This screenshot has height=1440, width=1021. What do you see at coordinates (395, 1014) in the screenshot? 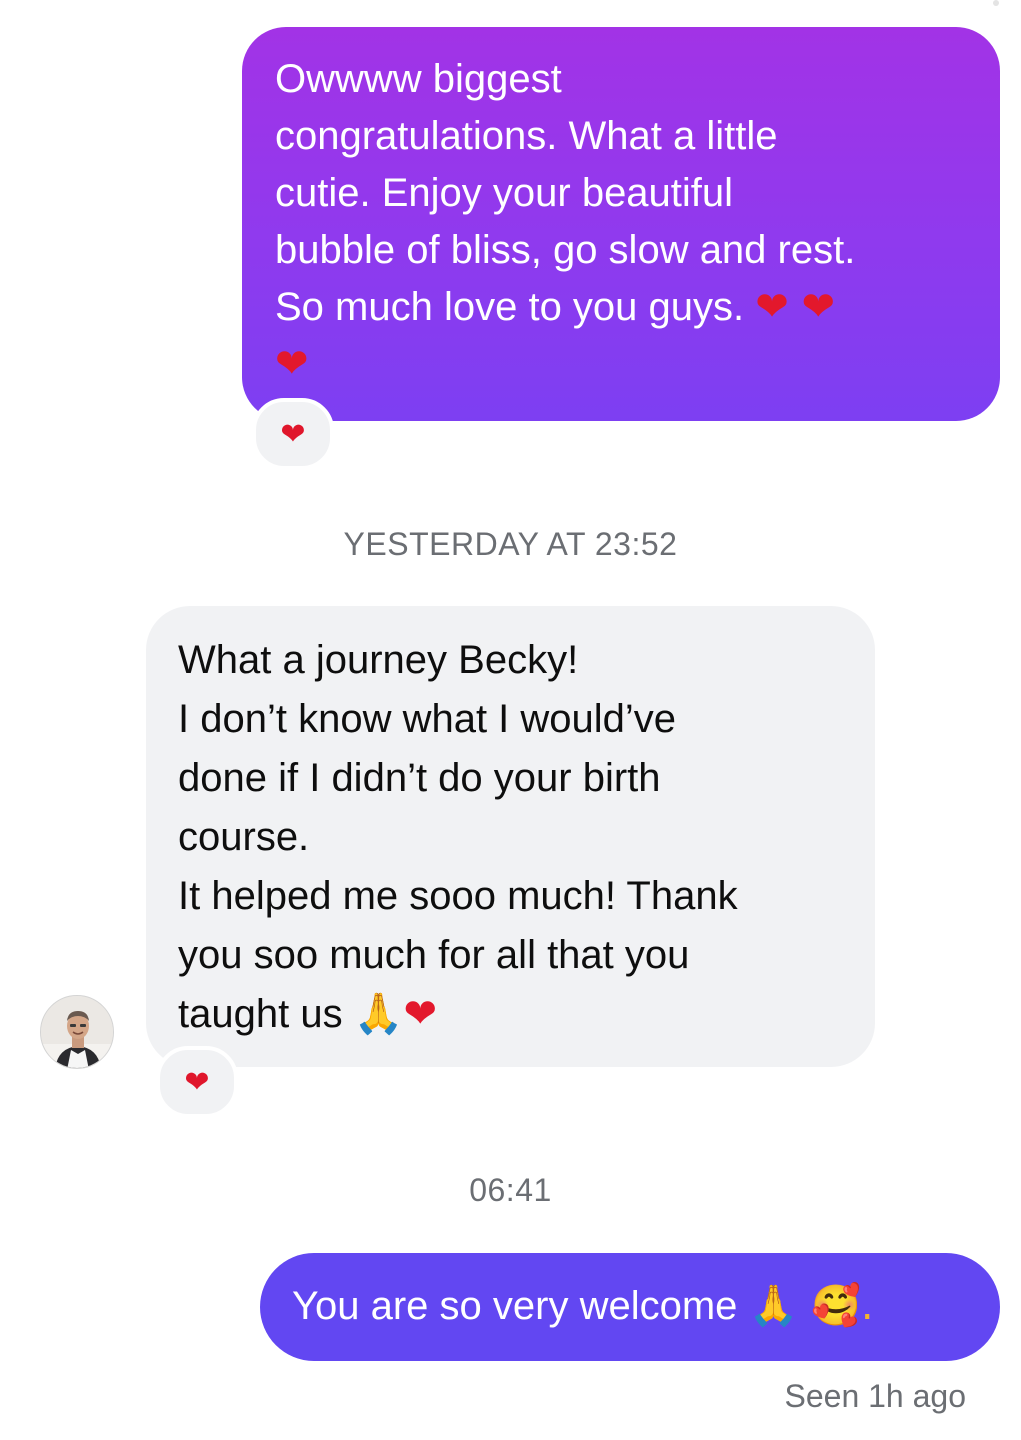
I see `pray-heart-emoji-icon: 🙏❤` at bounding box center [395, 1014].